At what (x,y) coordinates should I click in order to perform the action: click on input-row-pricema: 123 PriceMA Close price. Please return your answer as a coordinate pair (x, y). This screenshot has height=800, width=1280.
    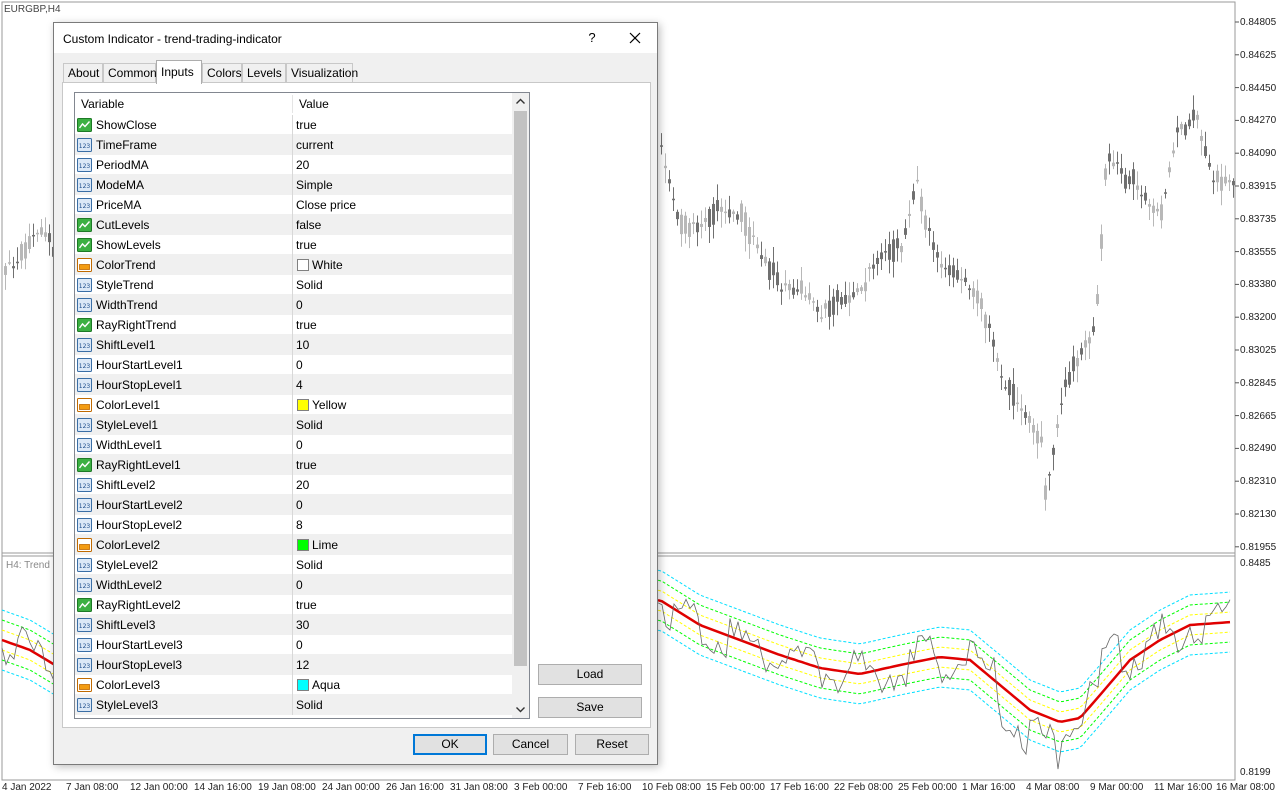
    Looking at the image, I should click on (293, 205).